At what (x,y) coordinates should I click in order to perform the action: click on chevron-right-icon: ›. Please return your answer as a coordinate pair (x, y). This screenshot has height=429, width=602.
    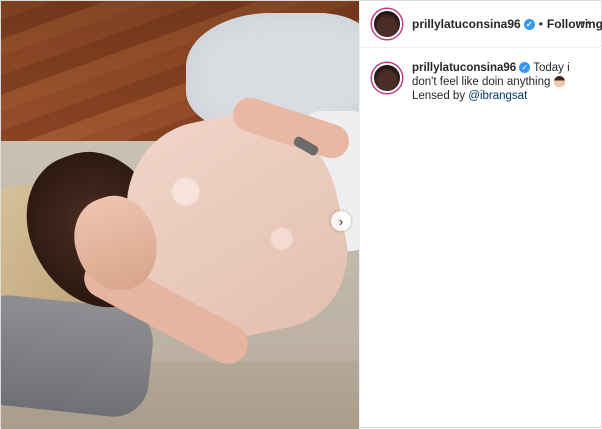
    Looking at the image, I should click on (341, 221).